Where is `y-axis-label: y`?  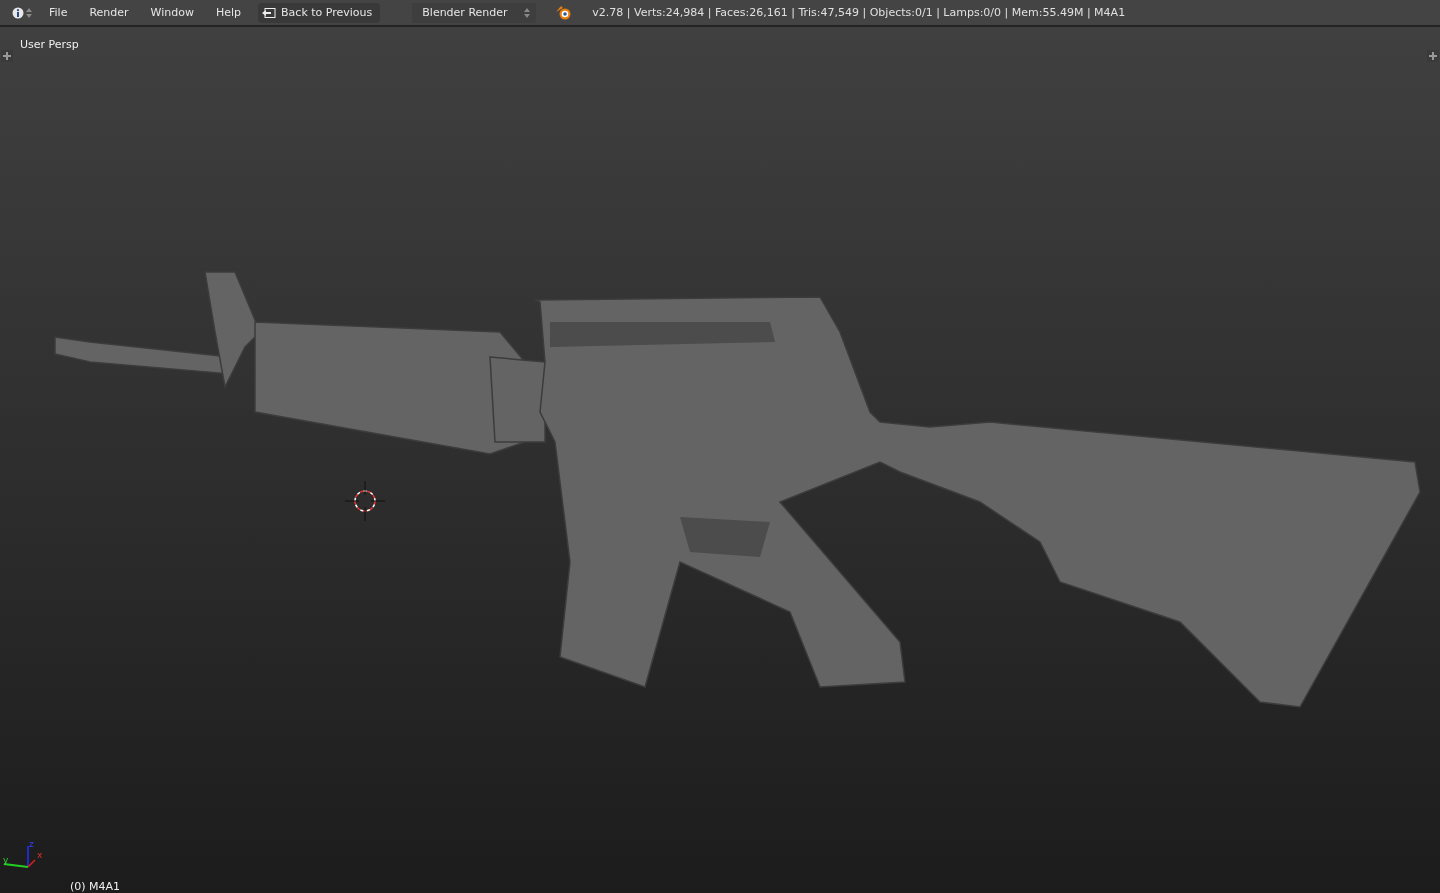
y-axis-label: y is located at coordinates (6, 860).